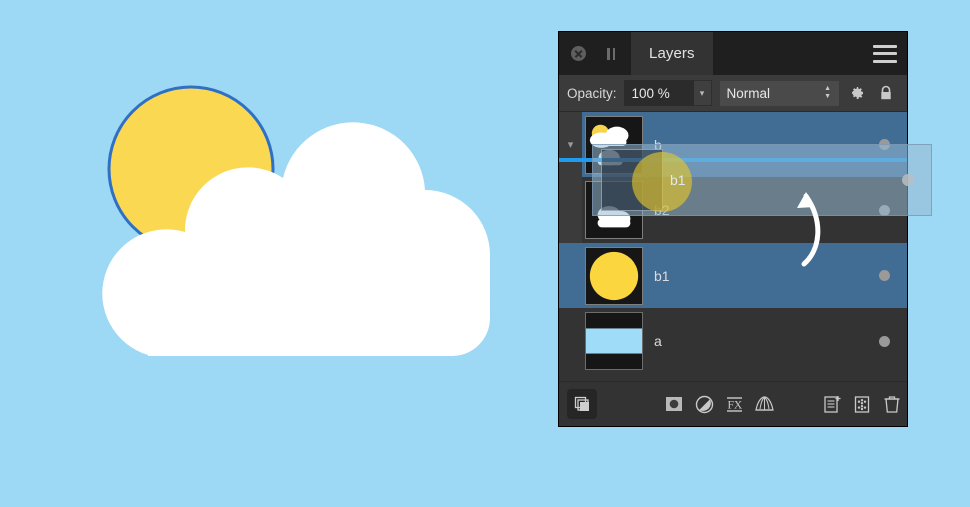  Describe the element at coordinates (733, 210) in the screenshot. I see `layer-row-b2: b2` at that location.